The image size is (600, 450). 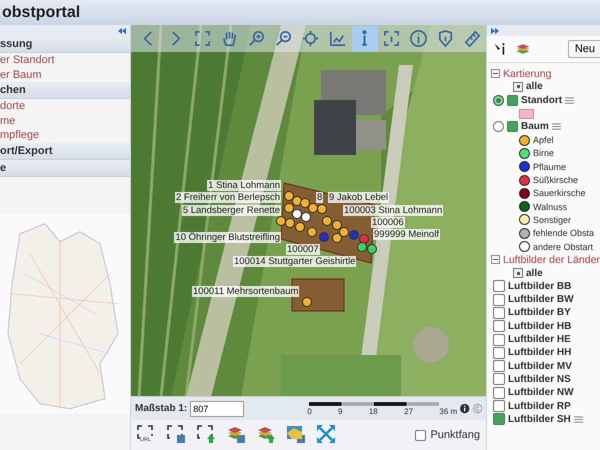 What do you see at coordinates (539, 312) in the screenshot?
I see `layer-label: Luftbilder BY` at bounding box center [539, 312].